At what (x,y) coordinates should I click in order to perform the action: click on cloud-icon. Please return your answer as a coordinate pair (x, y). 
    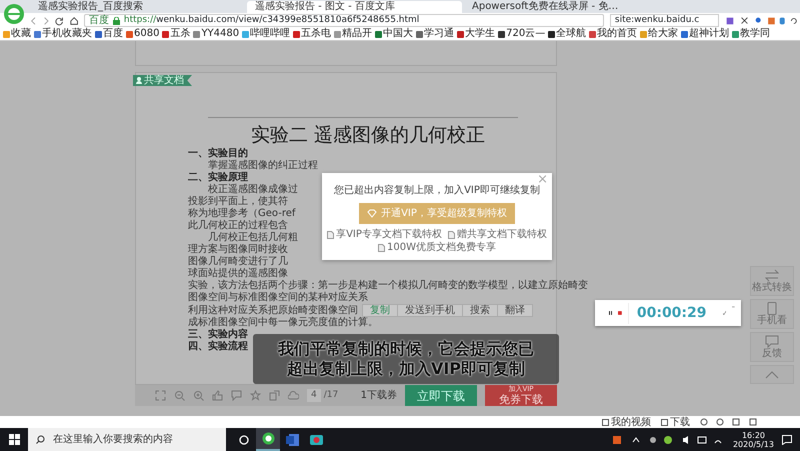
    Looking at the image, I should click on (293, 395).